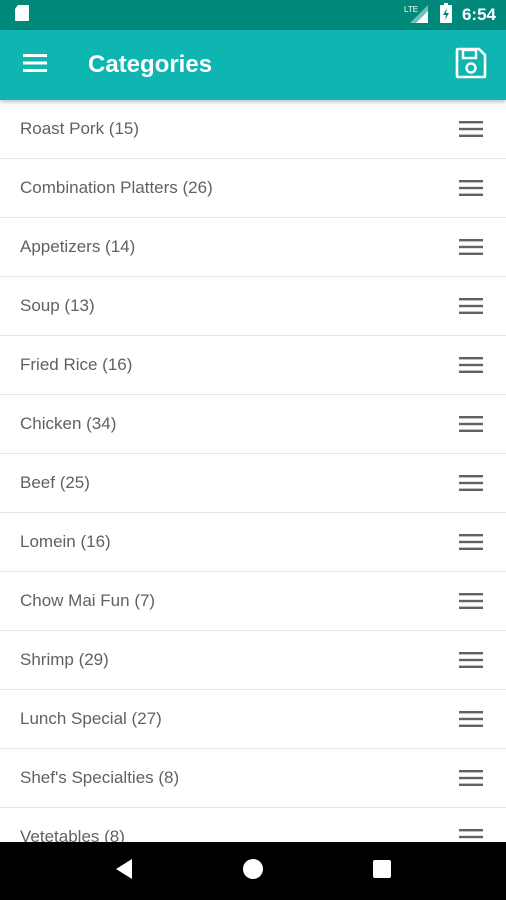 The height and width of the screenshot is (900, 506). What do you see at coordinates (253, 660) in the screenshot?
I see `list-item: Shrimp (29)` at bounding box center [253, 660].